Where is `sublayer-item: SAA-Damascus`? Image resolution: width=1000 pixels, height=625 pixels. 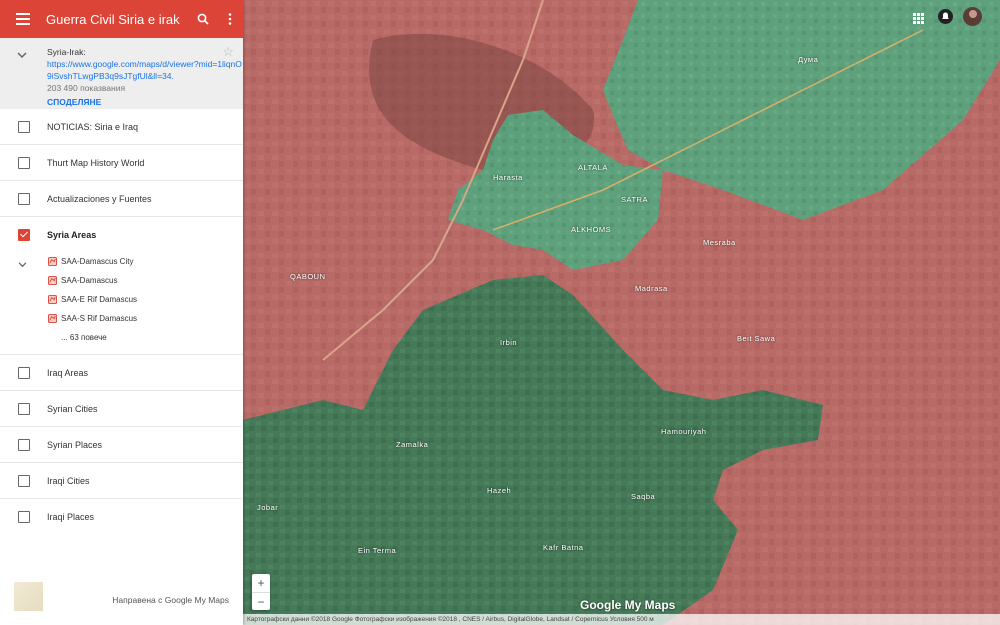 sublayer-item: SAA-Damascus is located at coordinates (145, 280).